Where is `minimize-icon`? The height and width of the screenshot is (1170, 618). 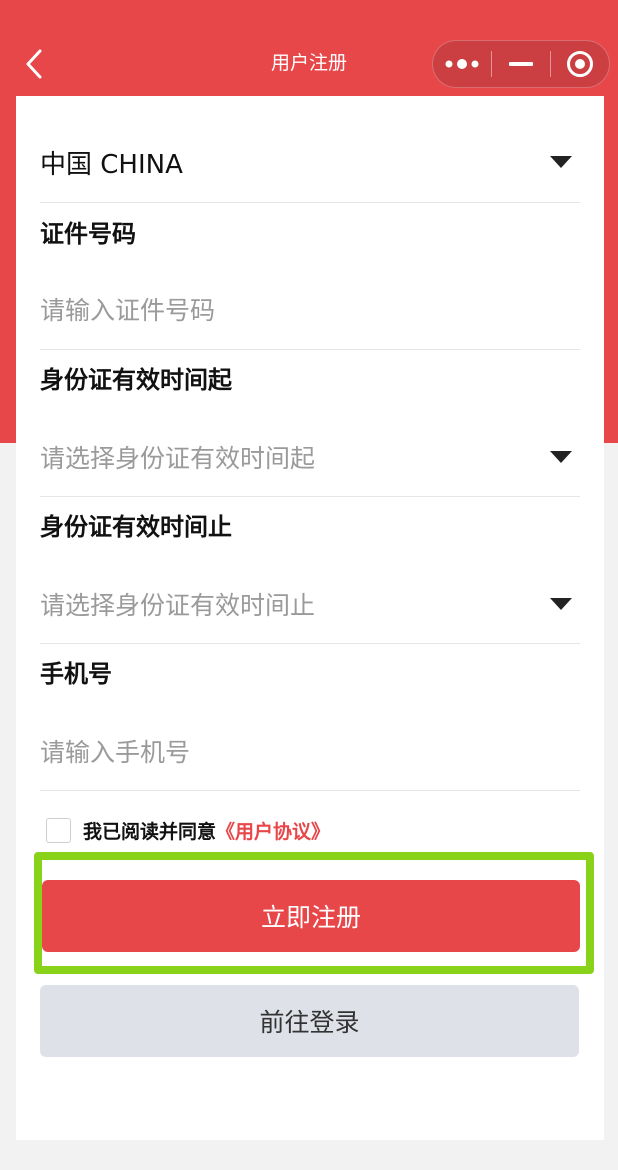 minimize-icon is located at coordinates (521, 64).